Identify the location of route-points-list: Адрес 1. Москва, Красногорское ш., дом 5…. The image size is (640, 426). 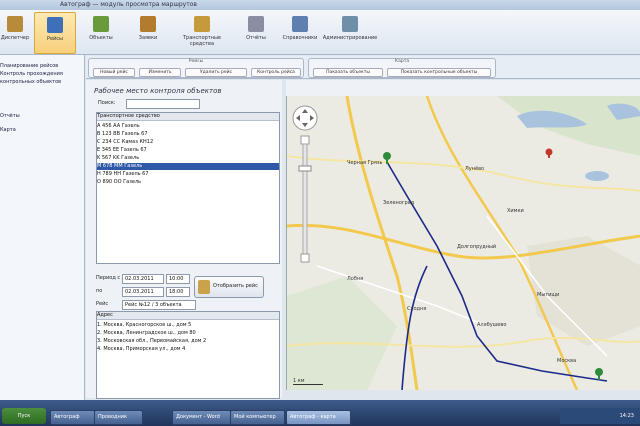
(188, 355).